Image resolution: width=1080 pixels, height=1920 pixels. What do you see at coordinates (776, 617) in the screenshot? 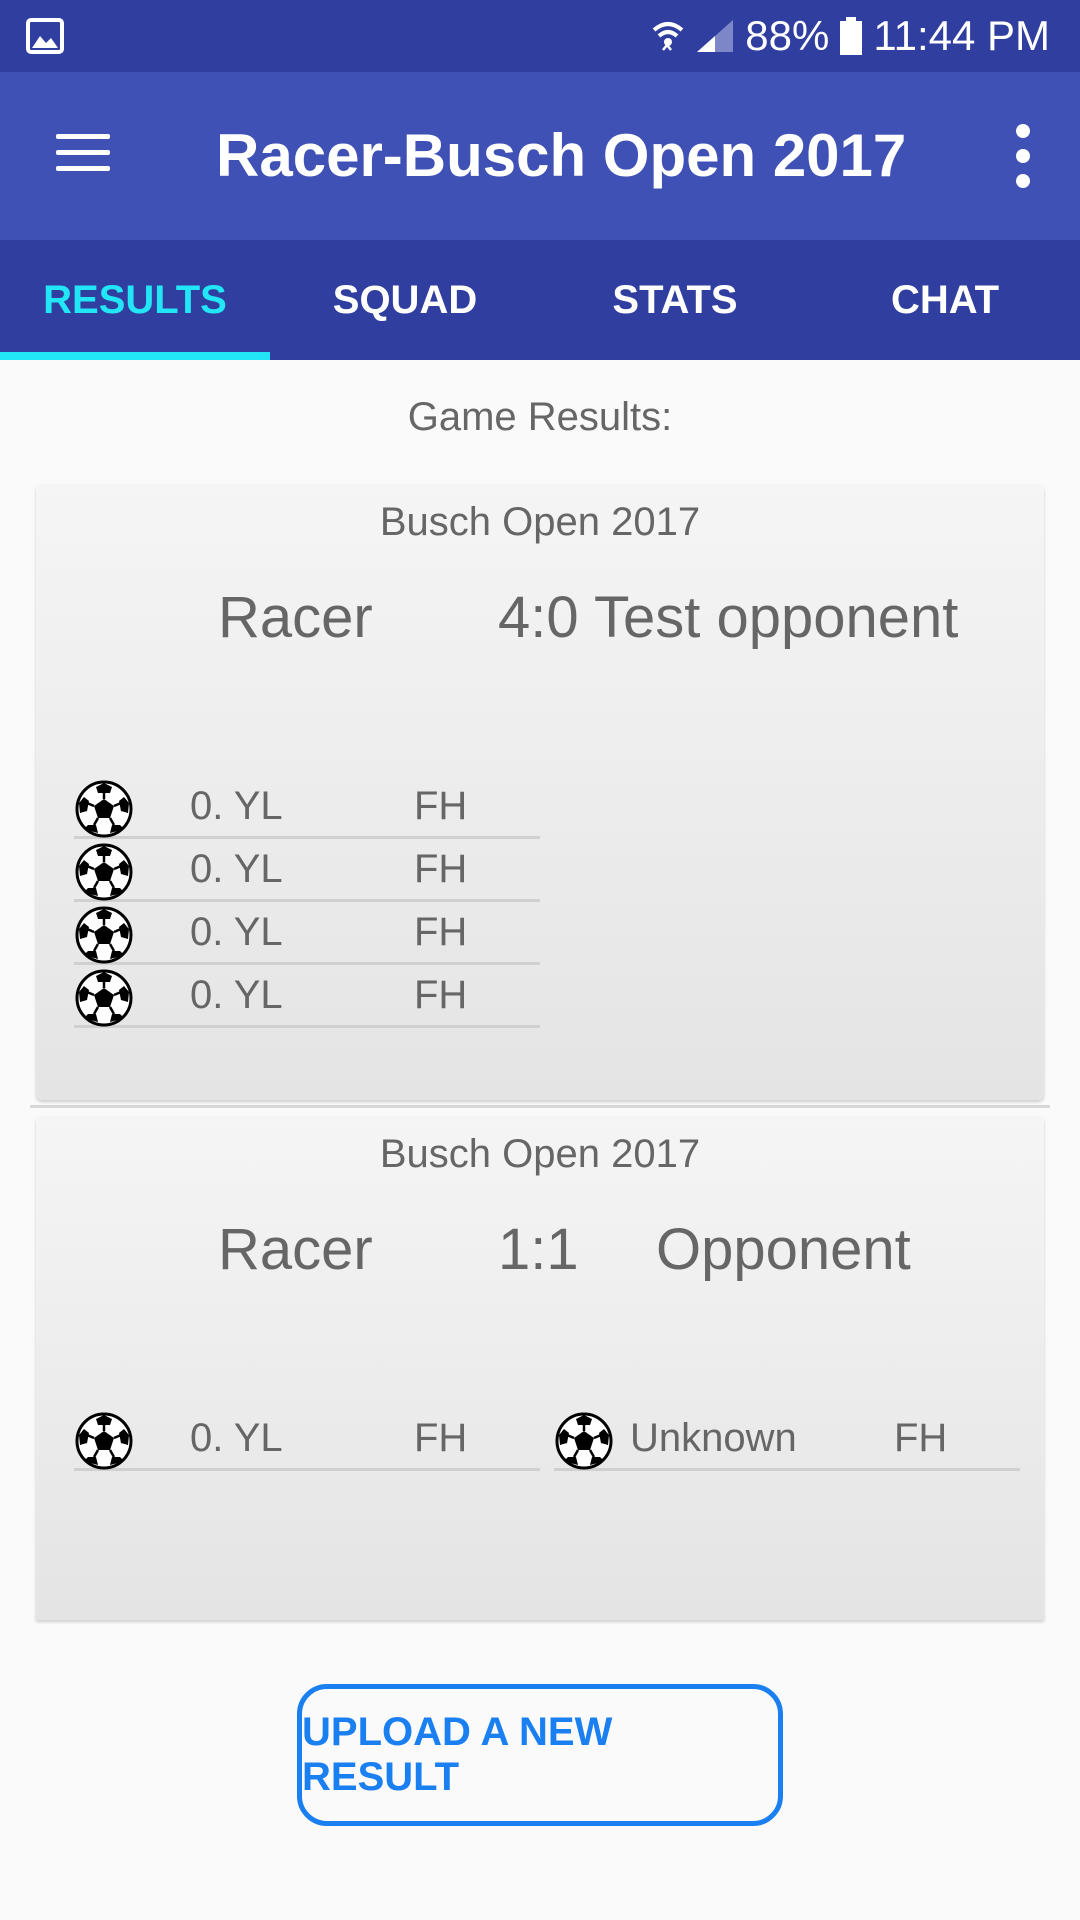
I see `away-team: Test opponent` at bounding box center [776, 617].